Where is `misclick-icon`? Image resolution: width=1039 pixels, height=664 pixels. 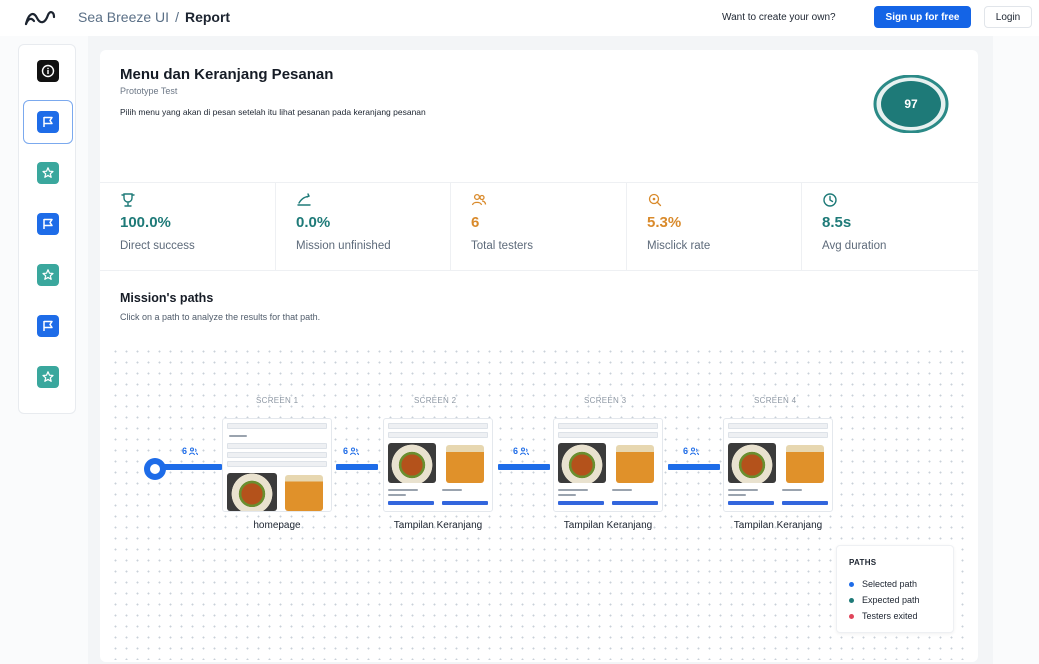
misclick-icon is located at coordinates (655, 200).